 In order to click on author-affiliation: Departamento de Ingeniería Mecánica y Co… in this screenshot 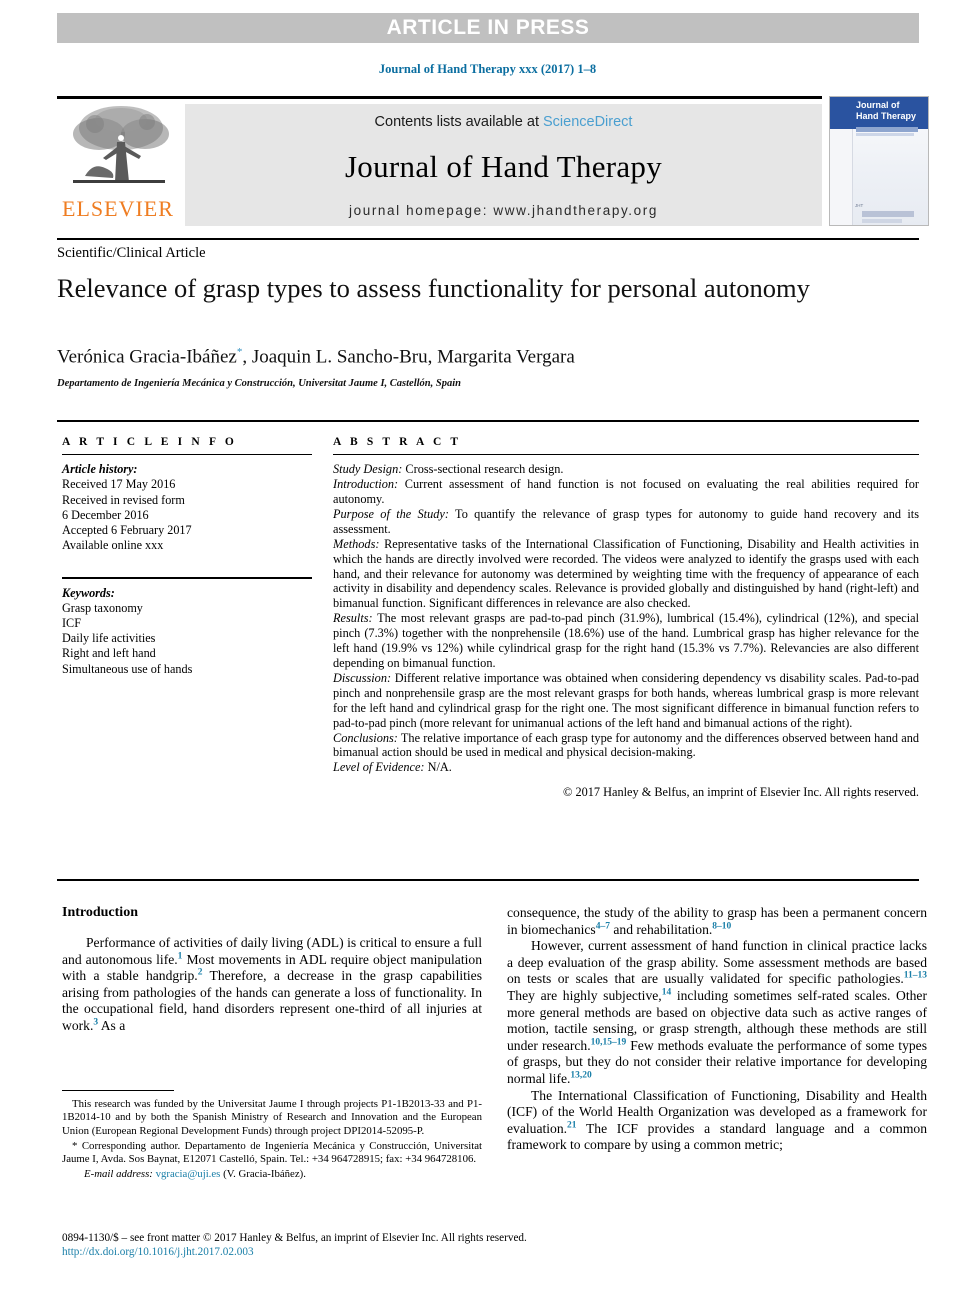, I will do `click(259, 383)`.